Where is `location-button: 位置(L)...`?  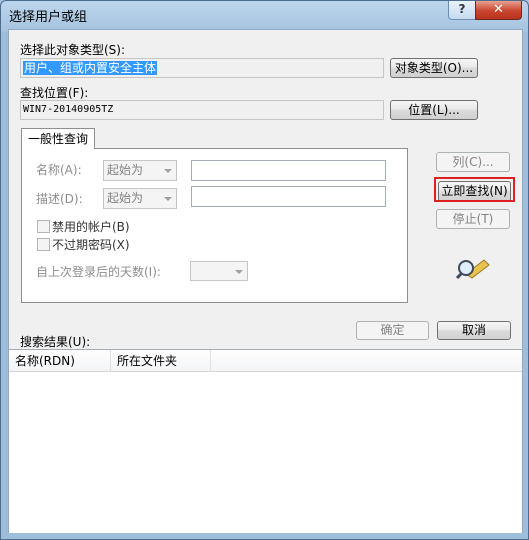 location-button: 位置(L)... is located at coordinates (434, 110).